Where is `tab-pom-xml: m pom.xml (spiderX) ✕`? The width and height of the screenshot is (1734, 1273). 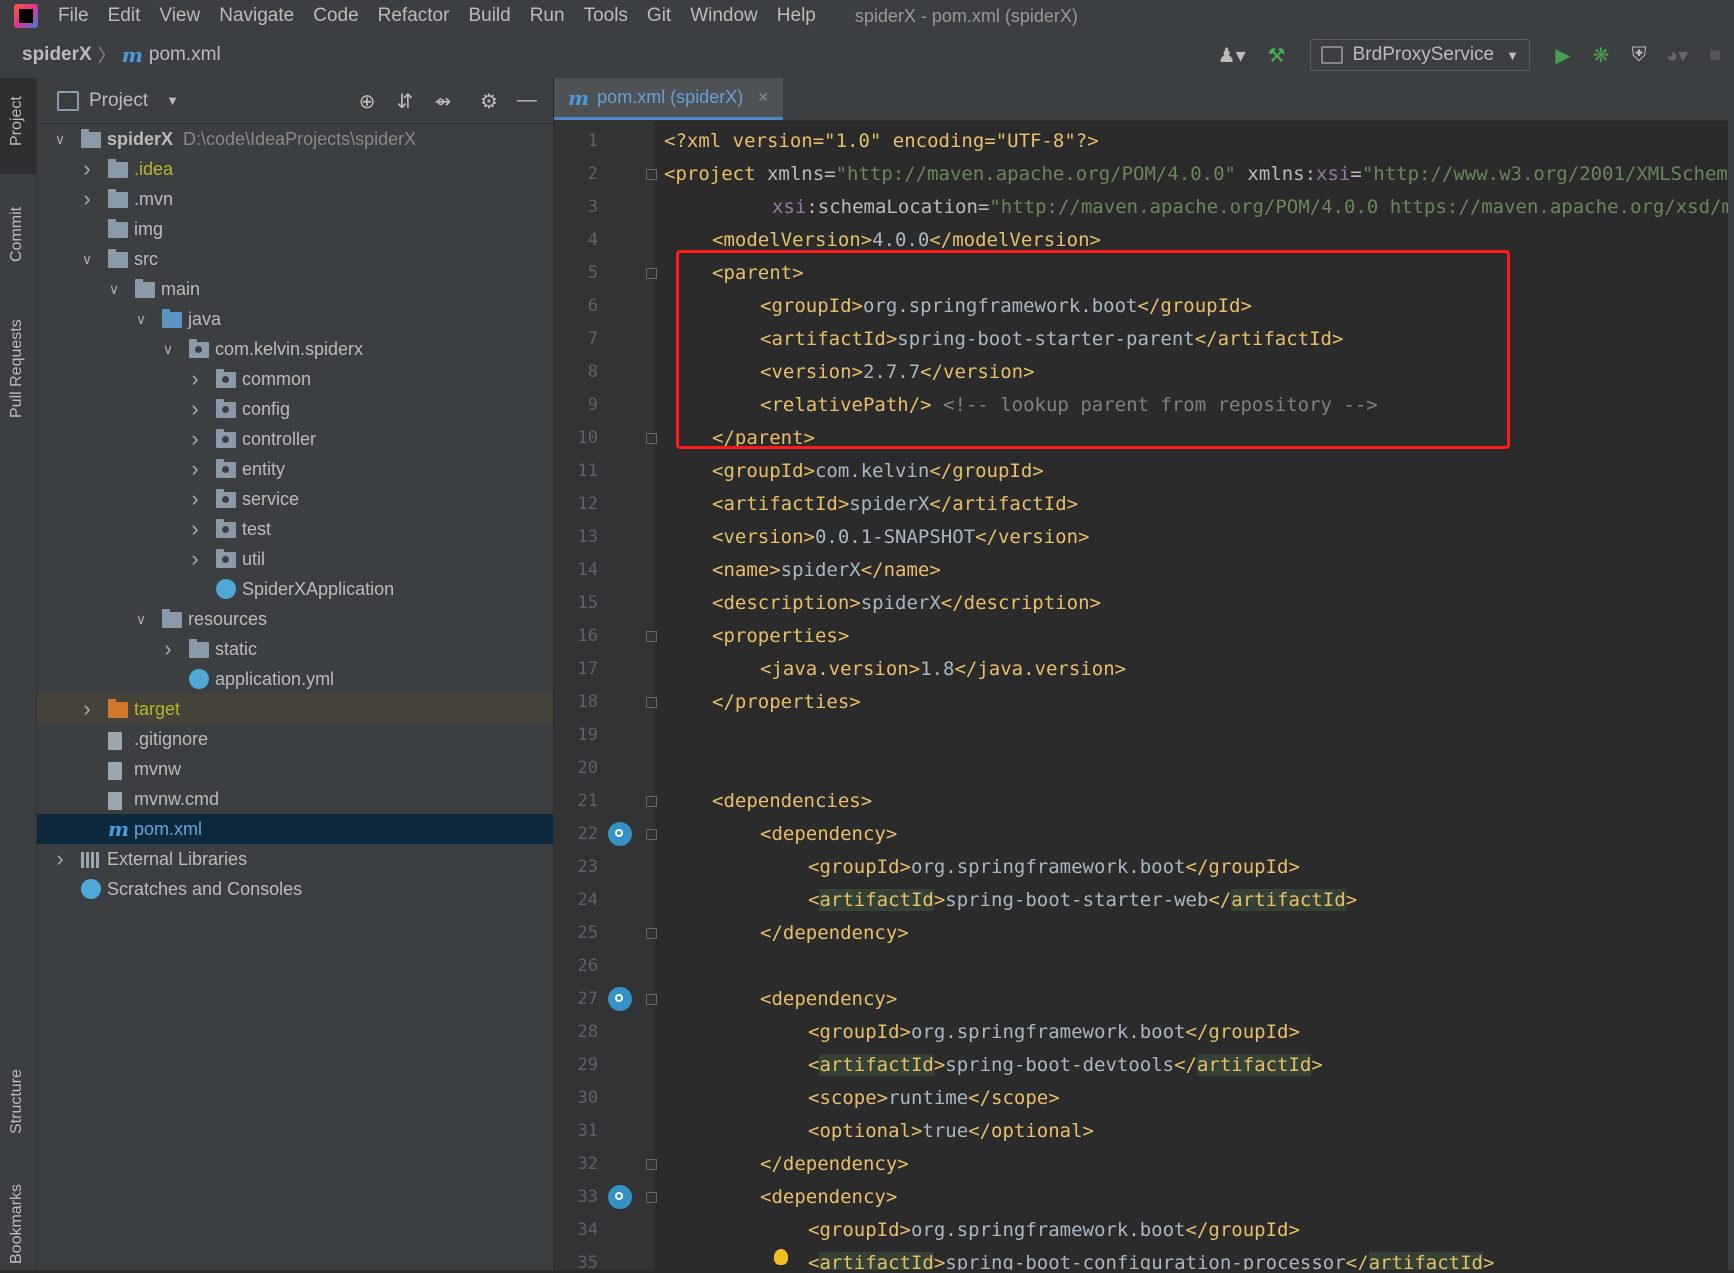
tab-pom-xml: m pom.xml (spiderX) ✕ is located at coordinates (668, 99).